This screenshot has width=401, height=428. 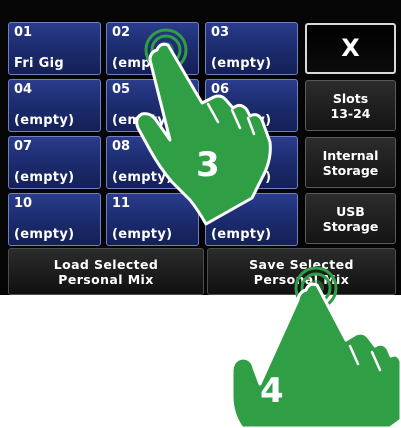 What do you see at coordinates (251, 105) in the screenshot?
I see `slot-06: 06 (empty)` at bounding box center [251, 105].